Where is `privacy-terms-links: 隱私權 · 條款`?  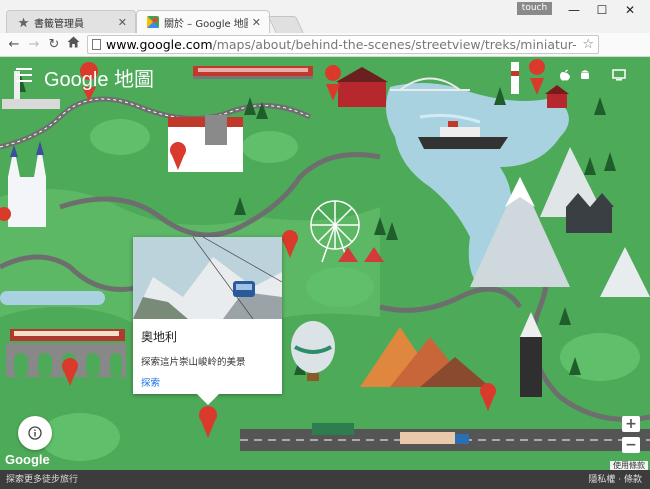 privacy-terms-links: 隱私權 · 條款 is located at coordinates (615, 478).